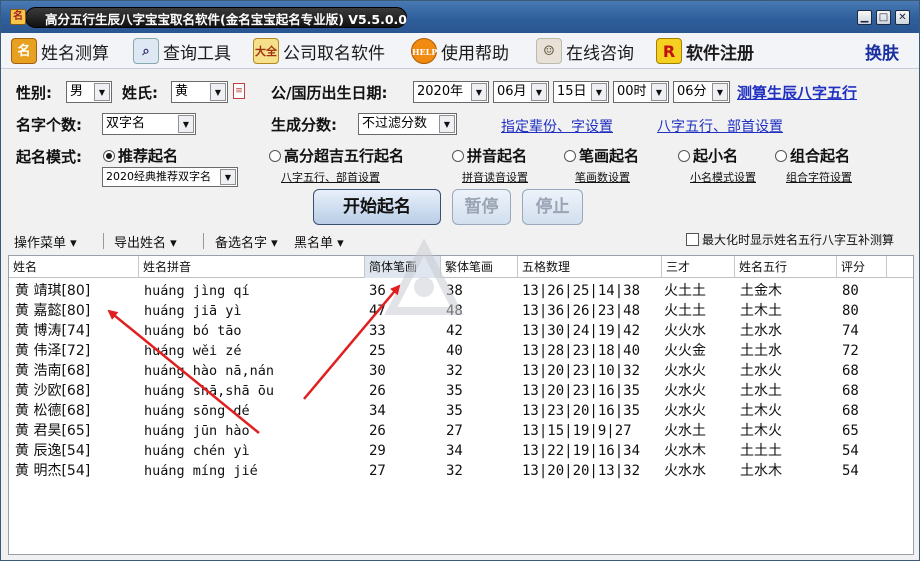  What do you see at coordinates (864, 17) in the screenshot?
I see `minimize-button: ▁` at bounding box center [864, 17].